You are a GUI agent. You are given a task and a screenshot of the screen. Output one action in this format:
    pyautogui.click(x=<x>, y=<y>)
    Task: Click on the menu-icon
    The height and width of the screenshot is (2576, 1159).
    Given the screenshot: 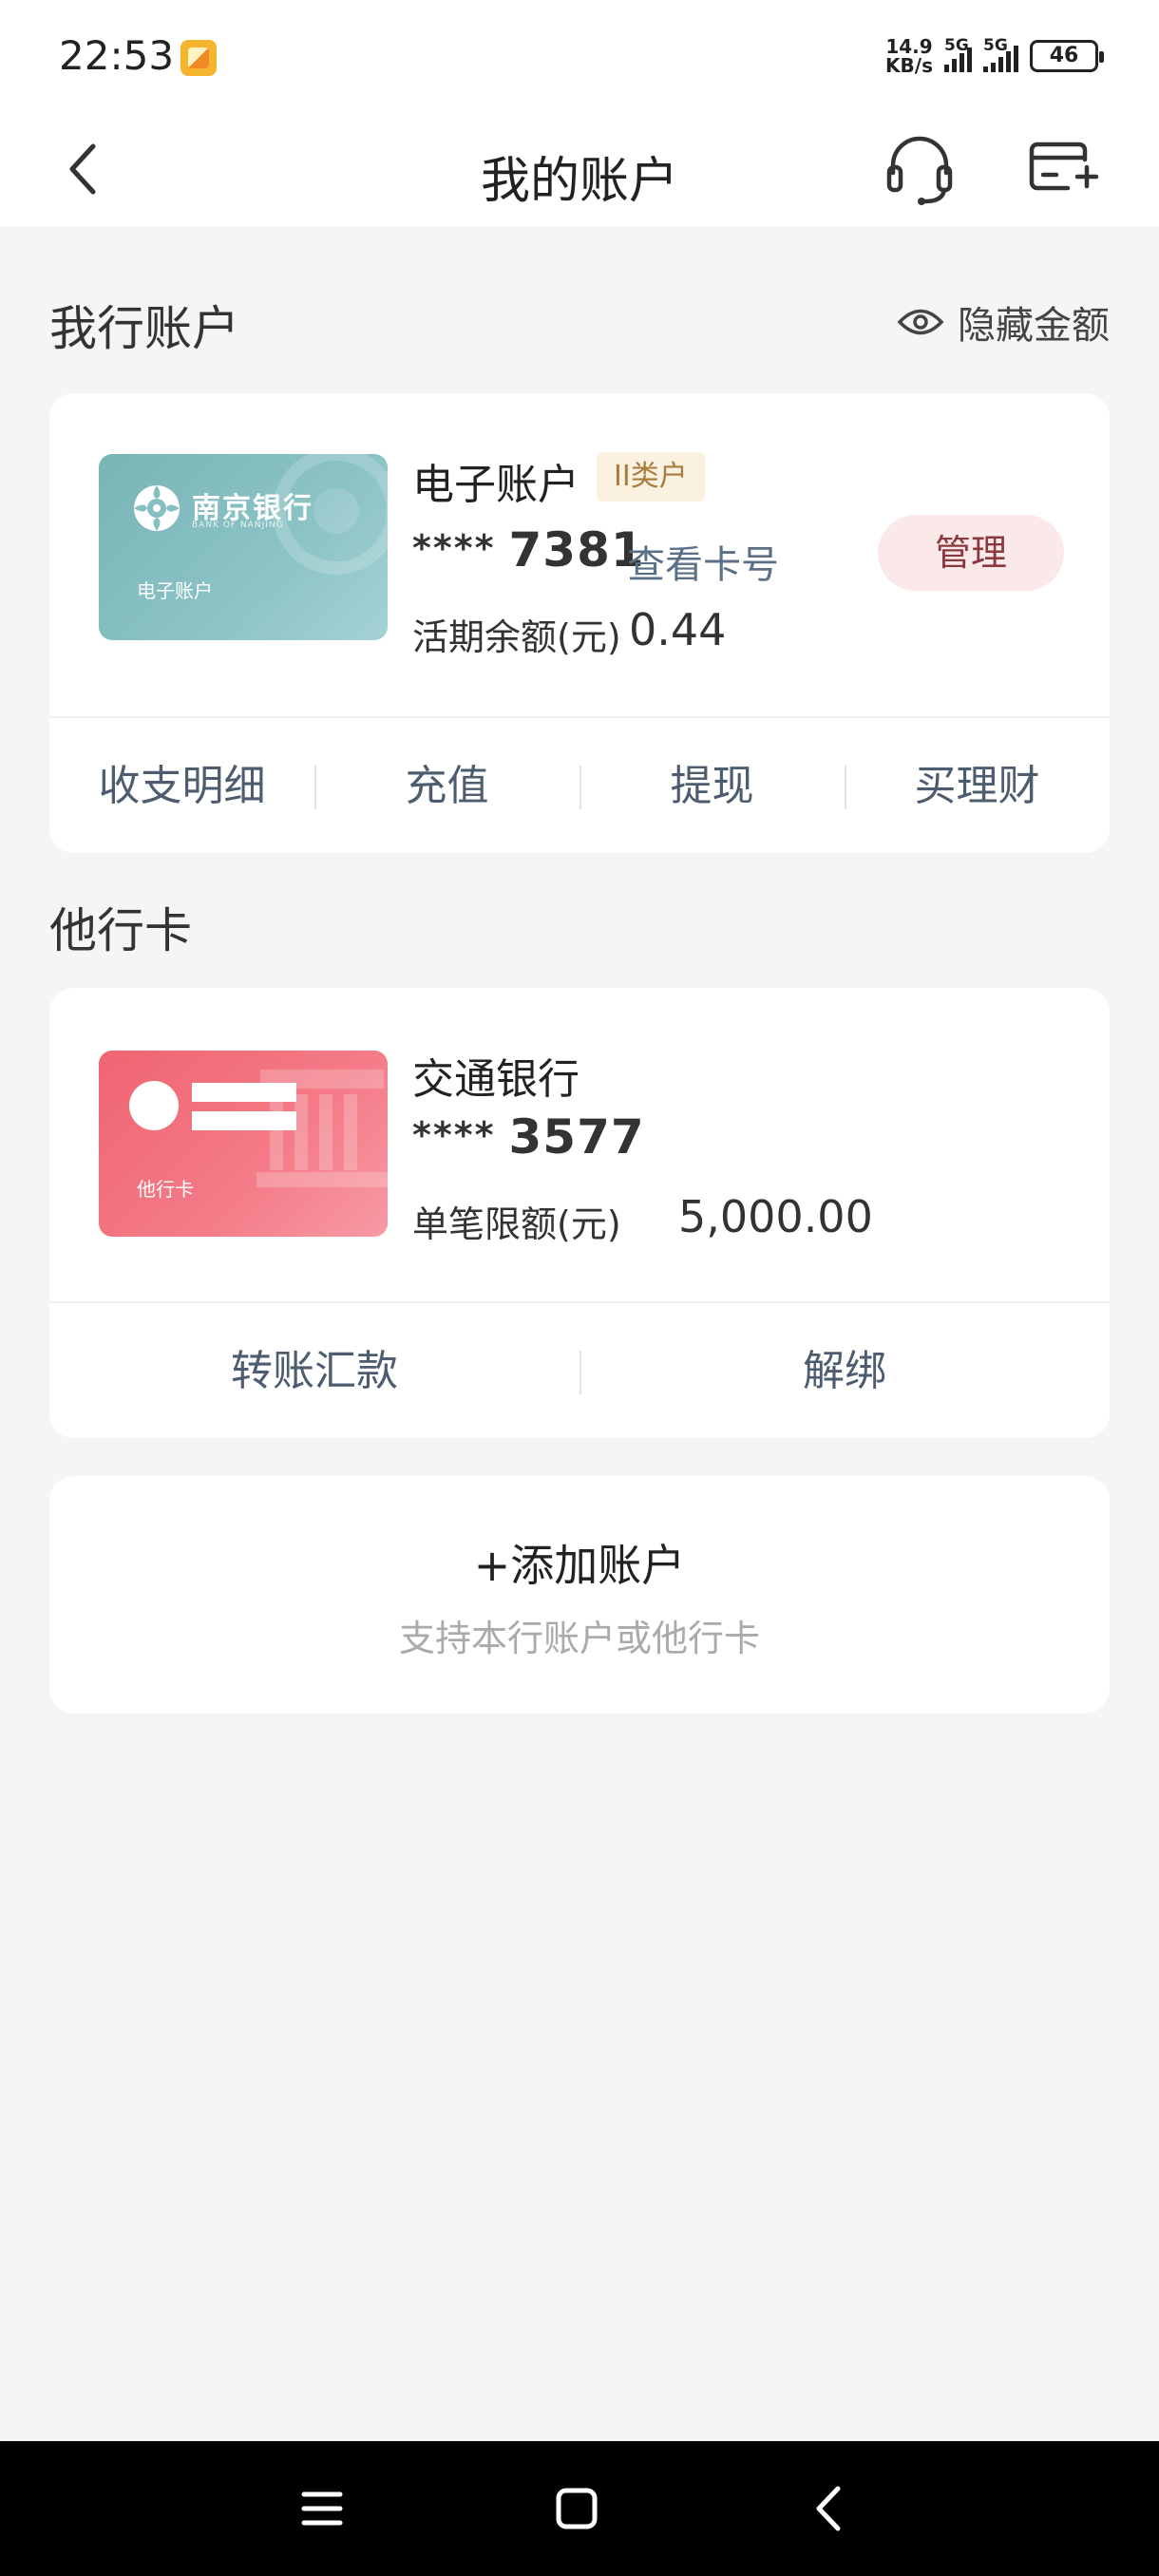 What is the action you would take?
    pyautogui.click(x=322, y=2508)
    